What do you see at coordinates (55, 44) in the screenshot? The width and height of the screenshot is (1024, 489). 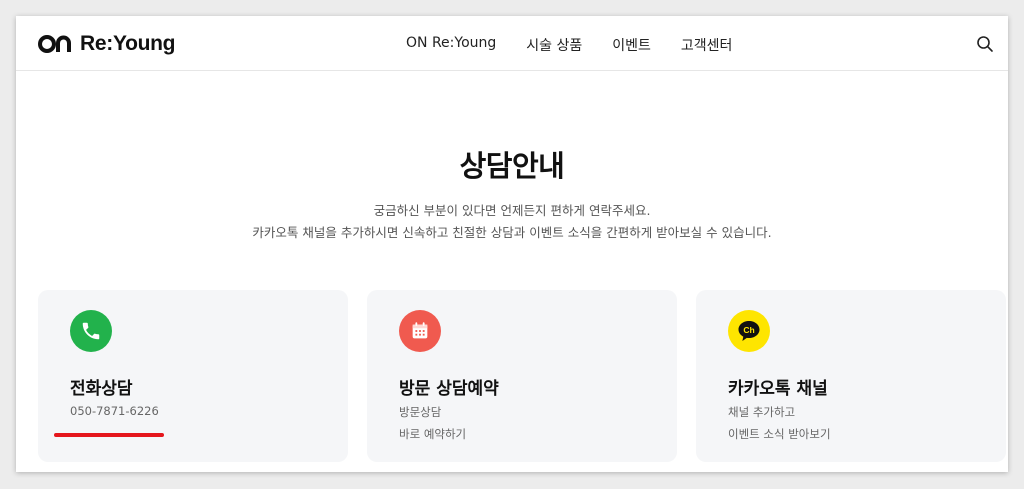 I see `on-logo-icon` at bounding box center [55, 44].